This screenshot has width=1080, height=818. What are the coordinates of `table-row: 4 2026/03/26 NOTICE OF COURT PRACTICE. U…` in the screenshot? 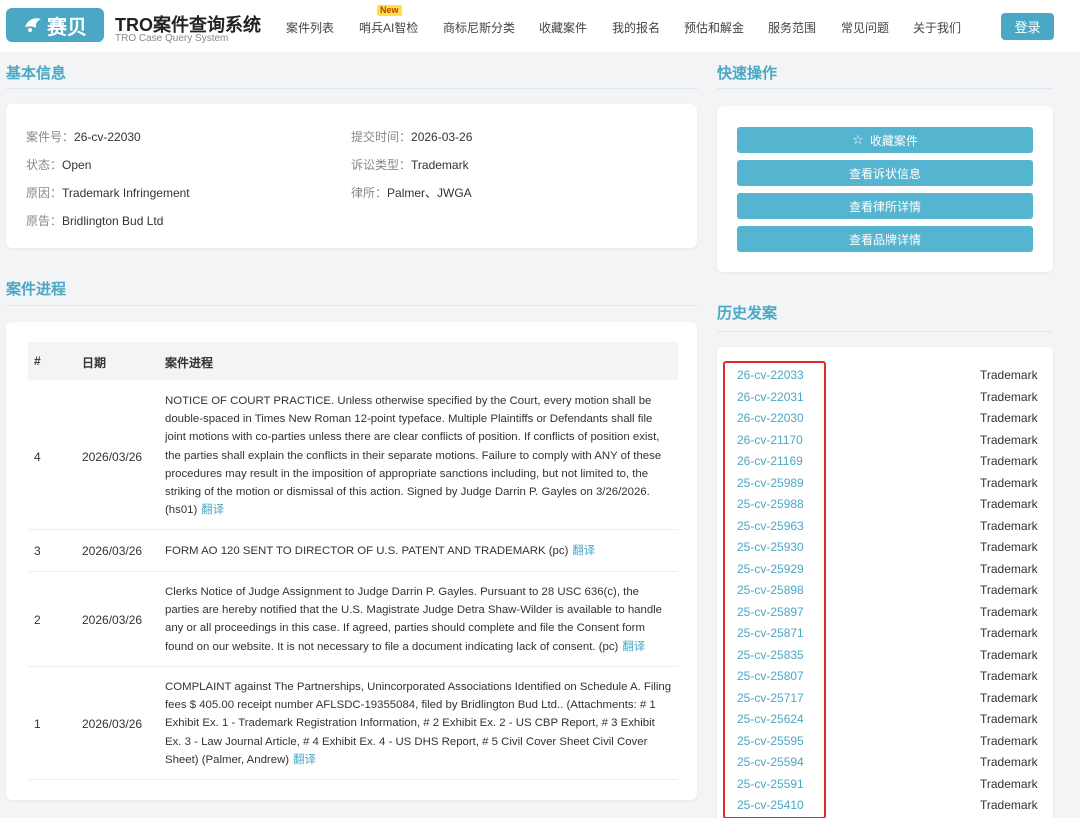 It's located at (353, 456).